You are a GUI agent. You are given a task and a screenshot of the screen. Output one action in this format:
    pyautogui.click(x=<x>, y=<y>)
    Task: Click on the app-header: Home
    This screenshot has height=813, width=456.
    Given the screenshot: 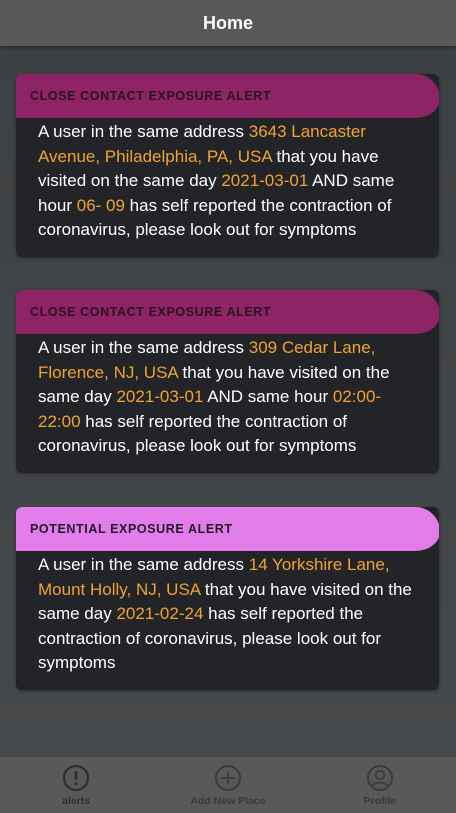 What is the action you would take?
    pyautogui.click(x=228, y=23)
    